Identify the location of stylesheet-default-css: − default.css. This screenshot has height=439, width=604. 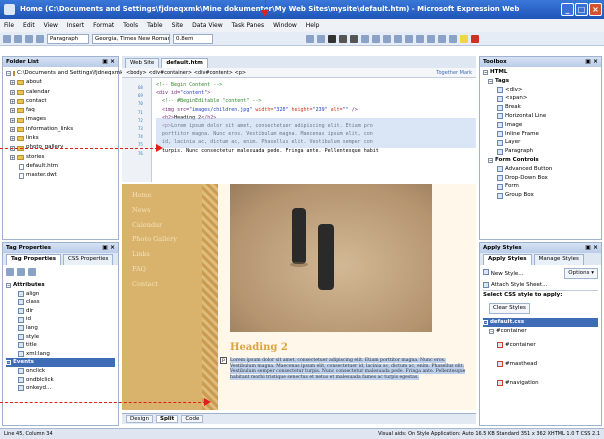
(540, 322).